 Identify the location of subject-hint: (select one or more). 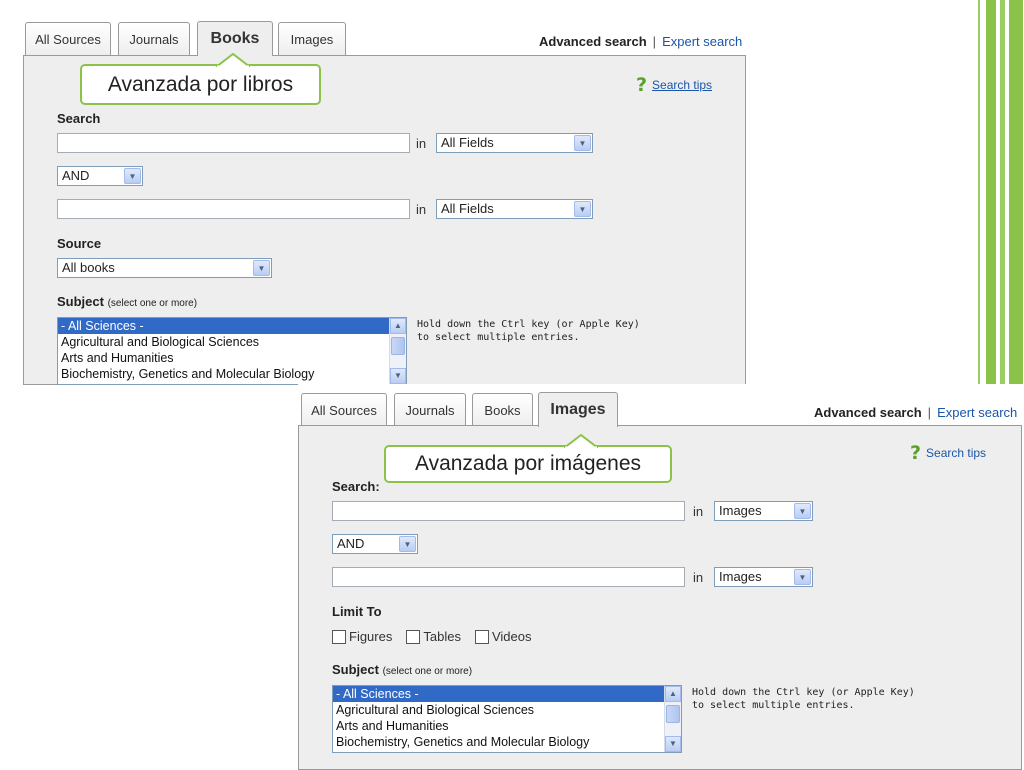
(152, 303).